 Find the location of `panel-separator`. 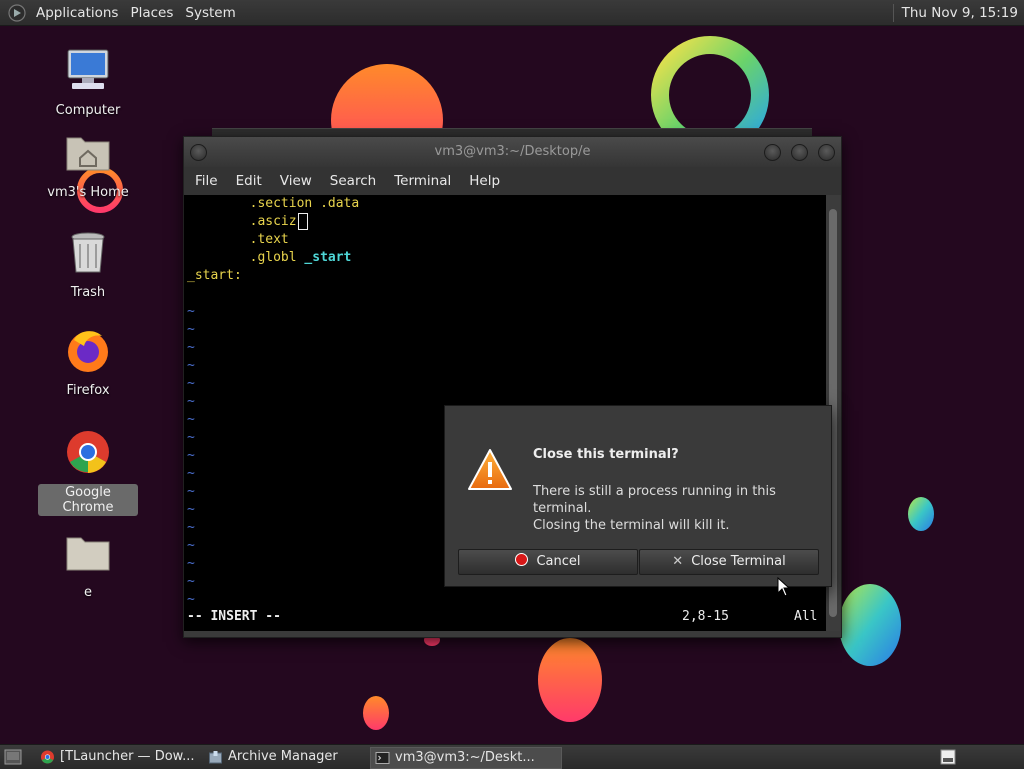

panel-separator is located at coordinates (893, 12).